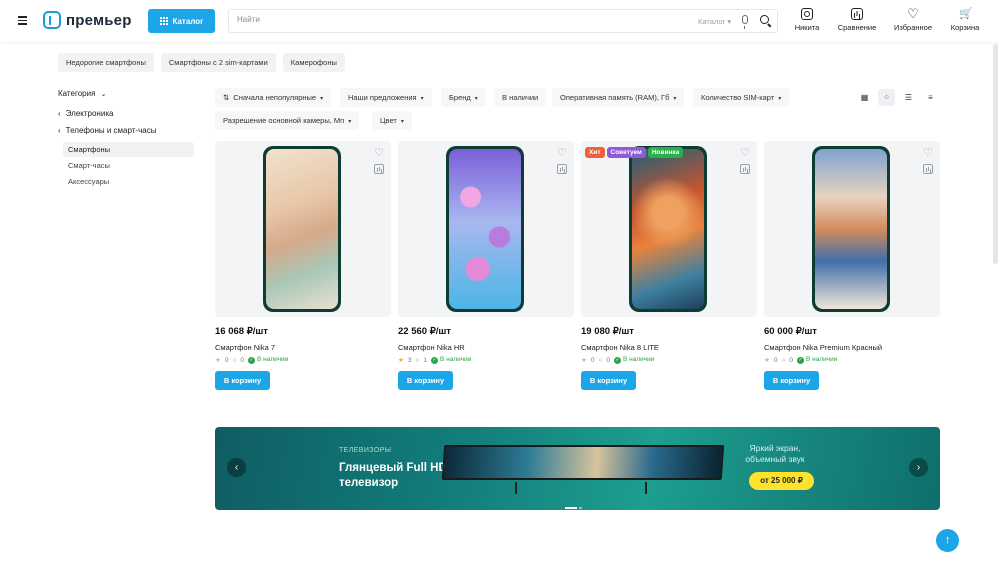 This screenshot has height=563, width=1000. Describe the element at coordinates (930, 97) in the screenshot. I see `view-compact-list-icon: ≡` at that location.